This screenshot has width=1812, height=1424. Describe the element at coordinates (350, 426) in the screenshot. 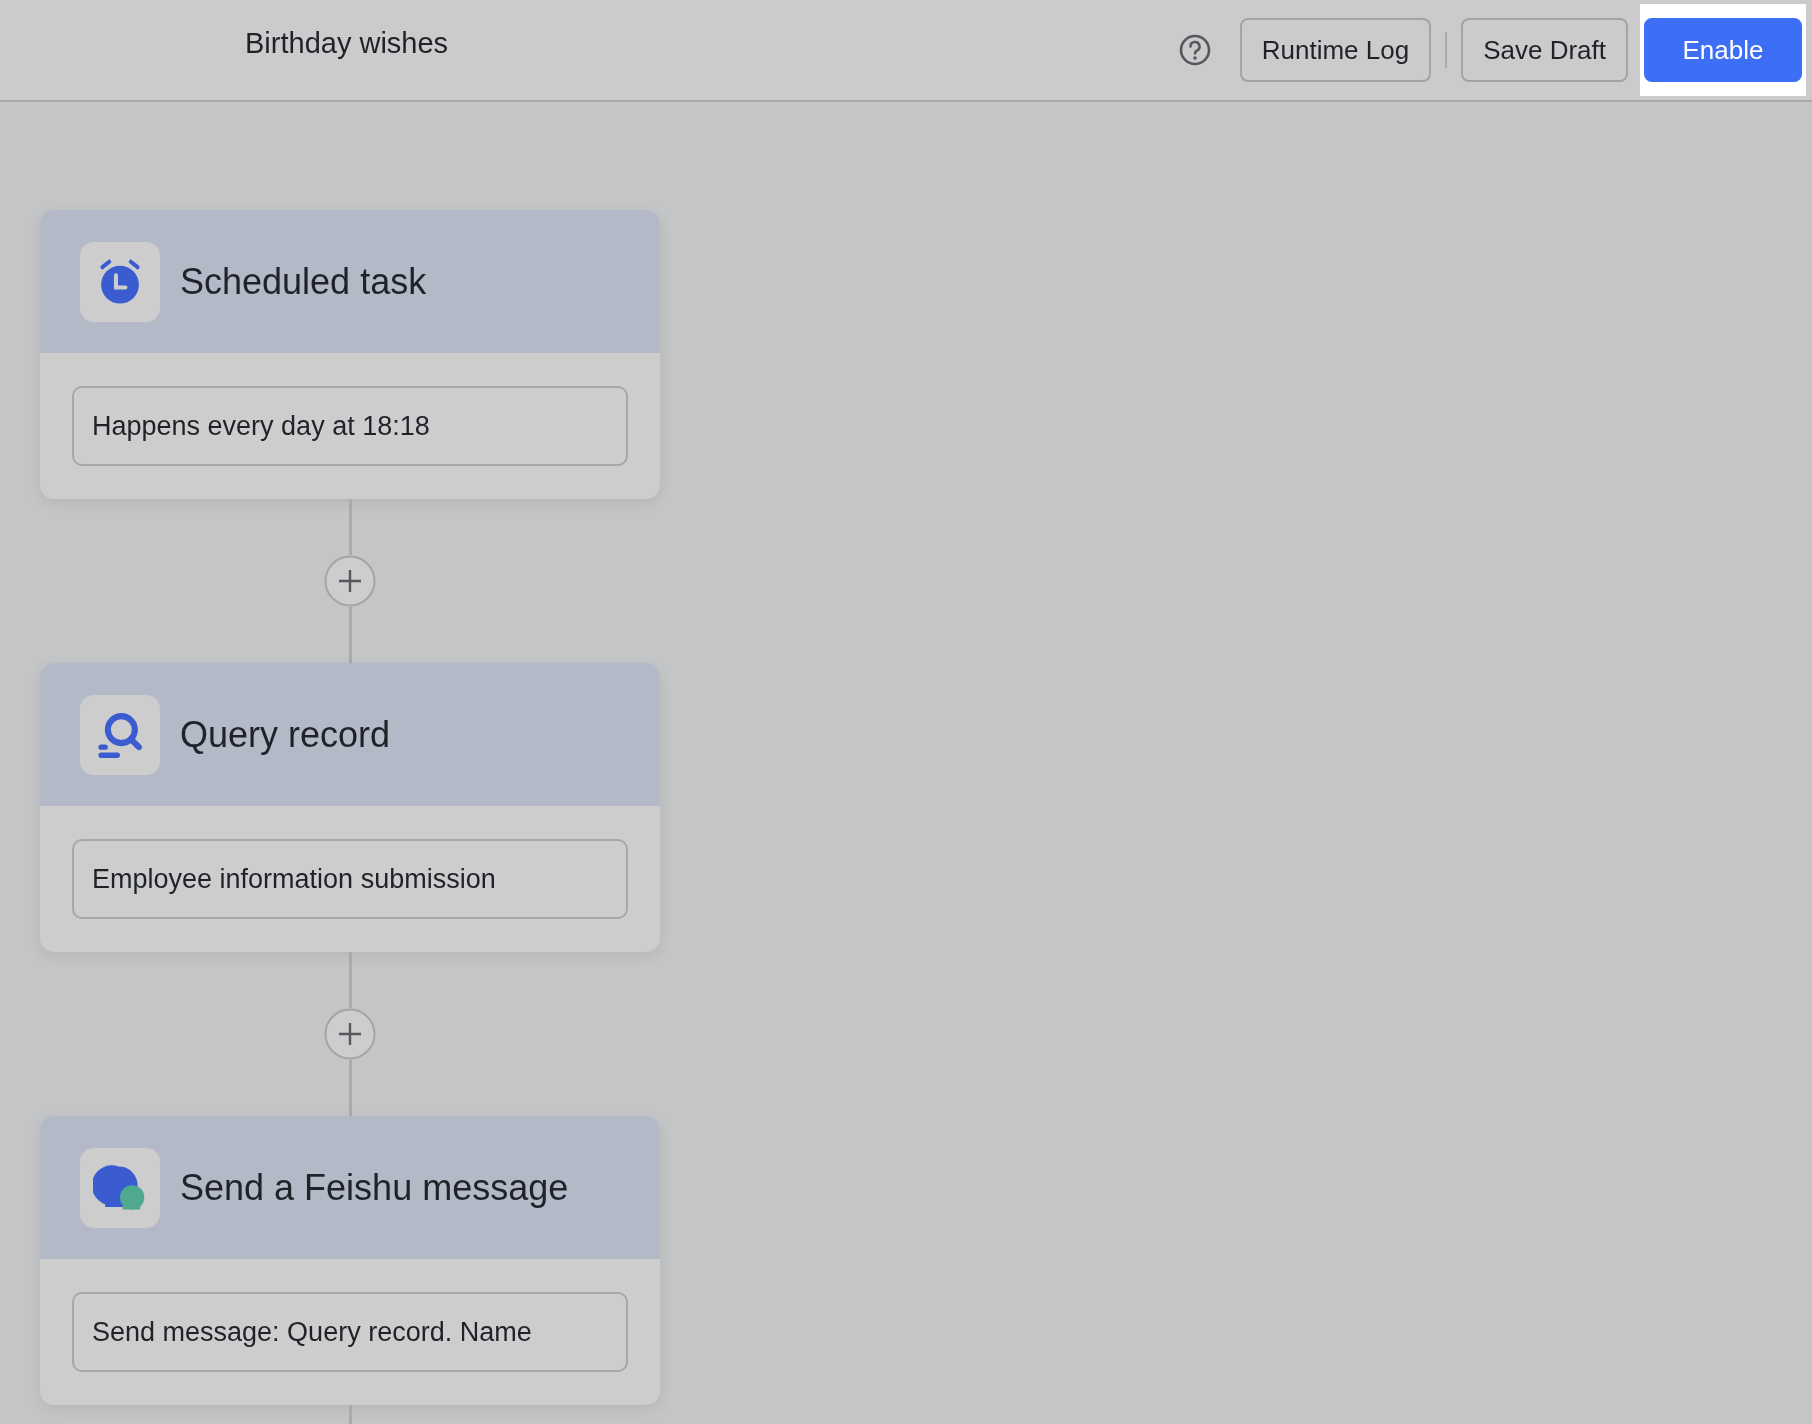

I see `step-summary-field: Happens every day at 18:18` at that location.